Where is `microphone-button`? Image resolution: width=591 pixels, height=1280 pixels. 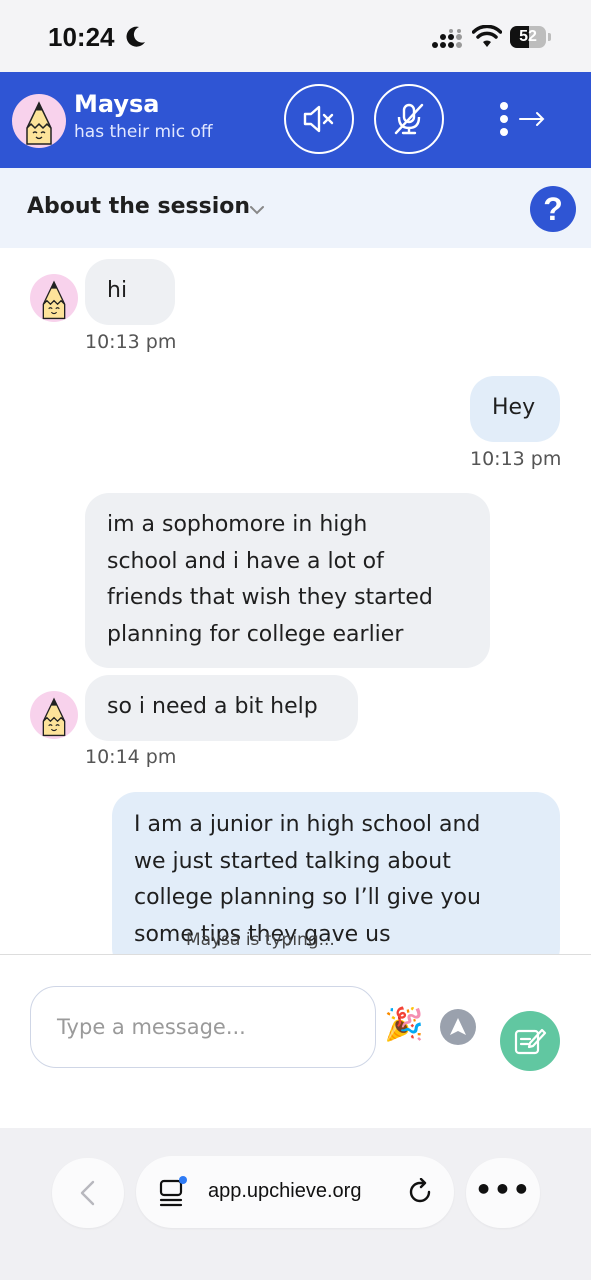
microphone-button is located at coordinates (409, 119).